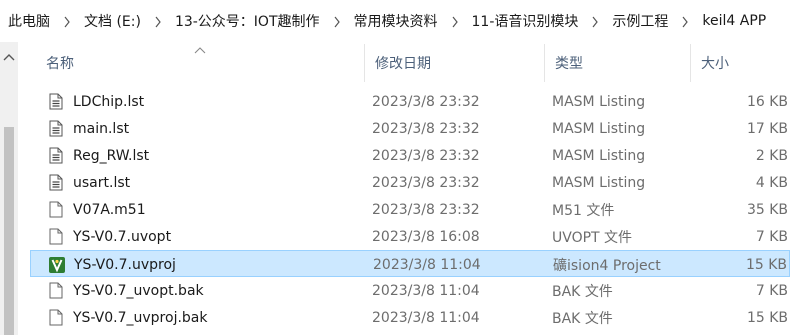 The height and width of the screenshot is (335, 804). What do you see at coordinates (583, 210) in the screenshot?
I see `file-type: M51 文件` at bounding box center [583, 210].